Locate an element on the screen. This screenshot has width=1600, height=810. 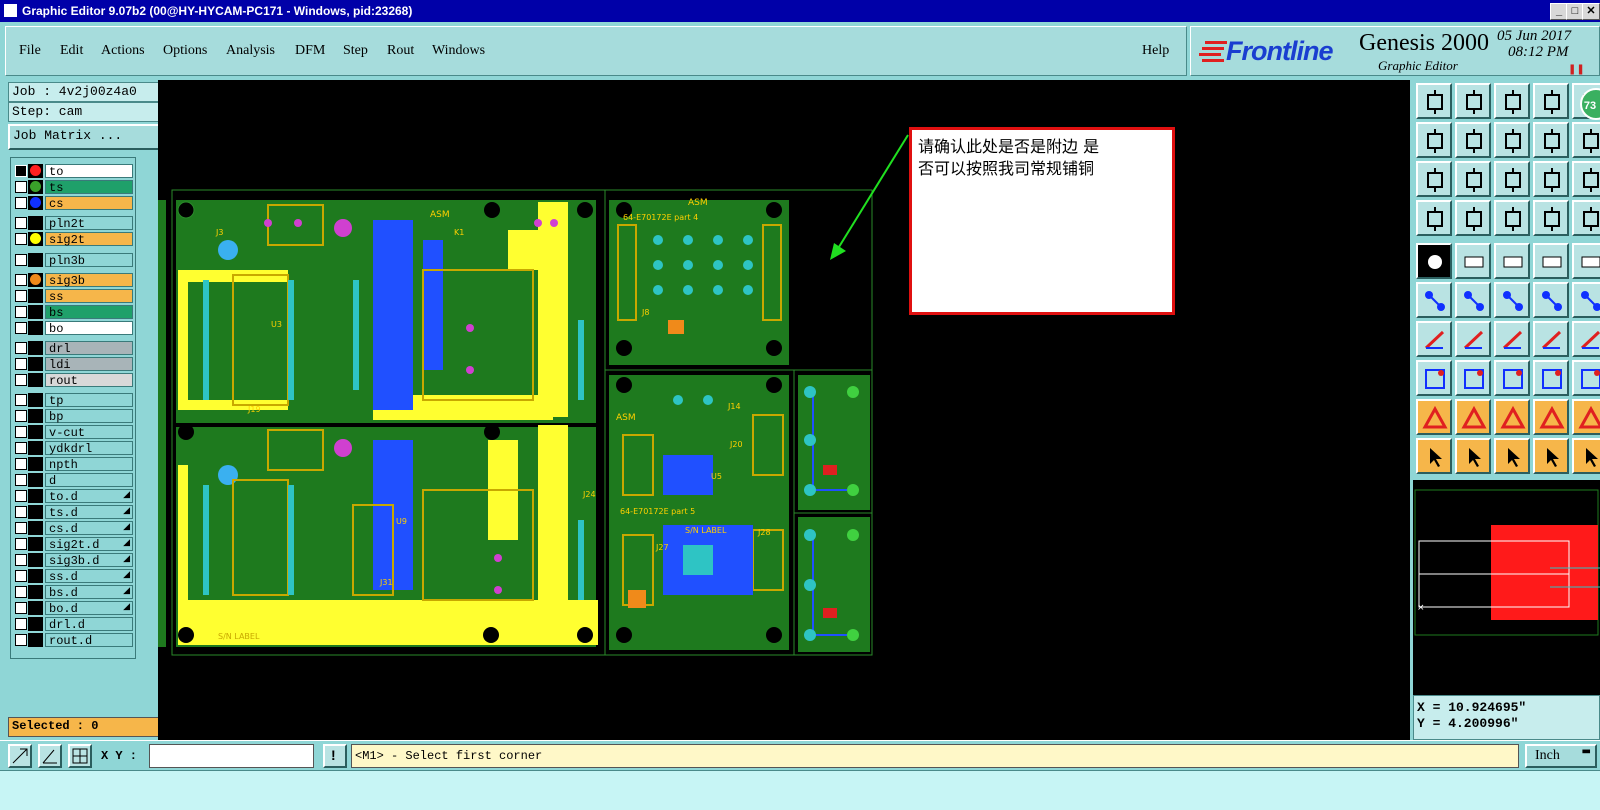
layer-name: rout.d is located at coordinates (89, 640).